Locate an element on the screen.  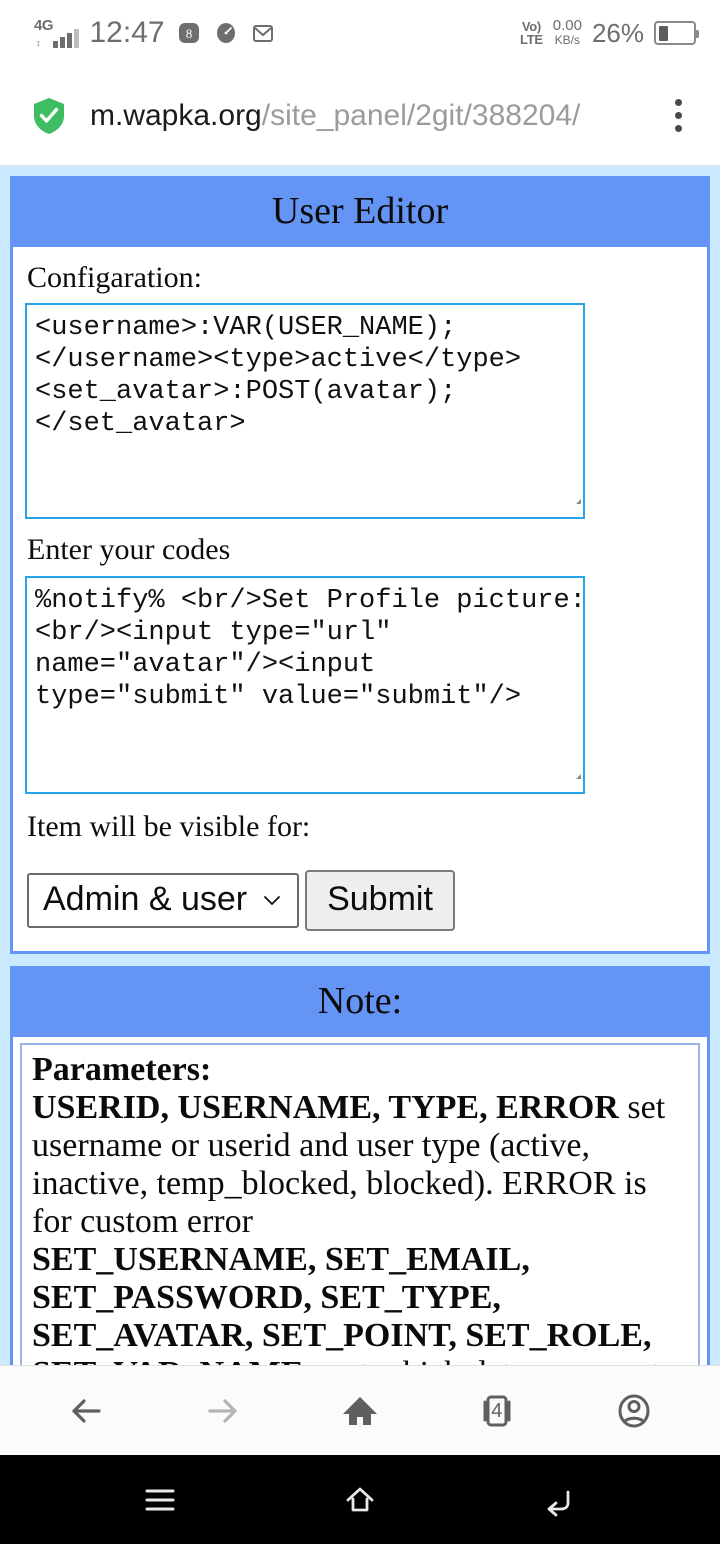
status-bar-right: Vo) LTE 0.00 KB/s 26% is located at coordinates (609, 32).